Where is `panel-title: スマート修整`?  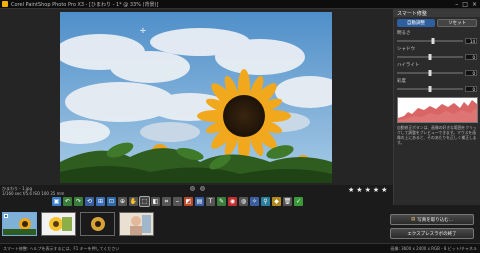
panel-title: スマート修整 is located at coordinates (437, 13).